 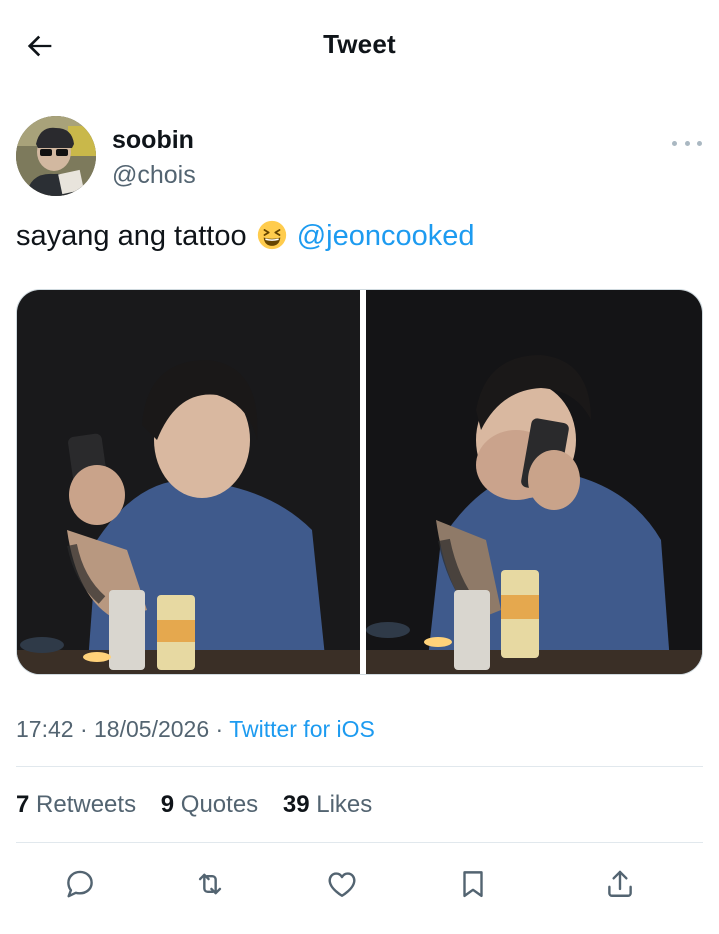 I want to click on reply-icon, so click(x=80, y=884).